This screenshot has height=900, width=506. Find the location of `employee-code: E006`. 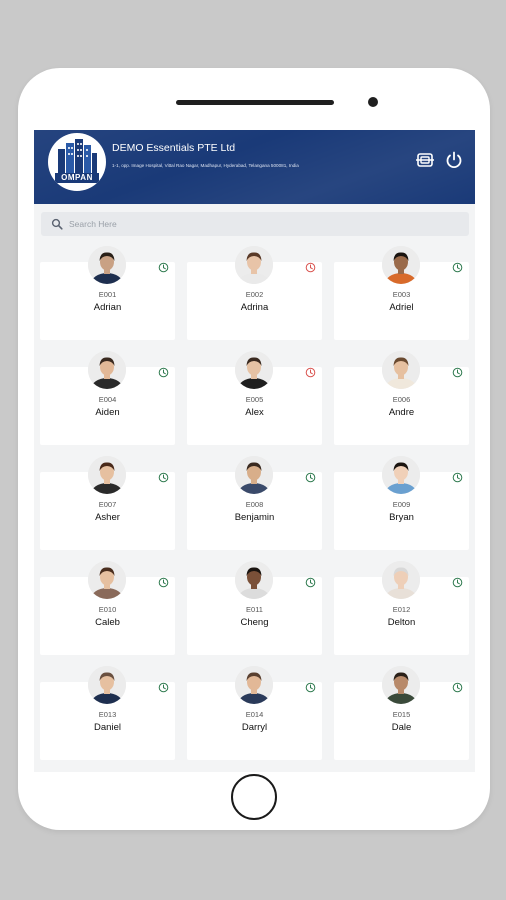

employee-code: E006 is located at coordinates (401, 399).